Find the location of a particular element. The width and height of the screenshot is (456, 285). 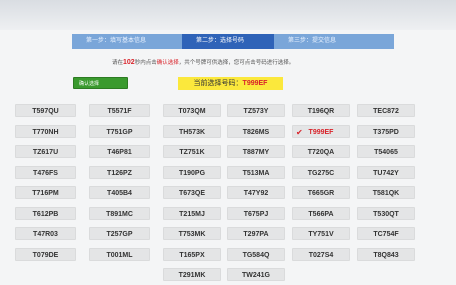

plate-number: T165PX is located at coordinates (192, 255).